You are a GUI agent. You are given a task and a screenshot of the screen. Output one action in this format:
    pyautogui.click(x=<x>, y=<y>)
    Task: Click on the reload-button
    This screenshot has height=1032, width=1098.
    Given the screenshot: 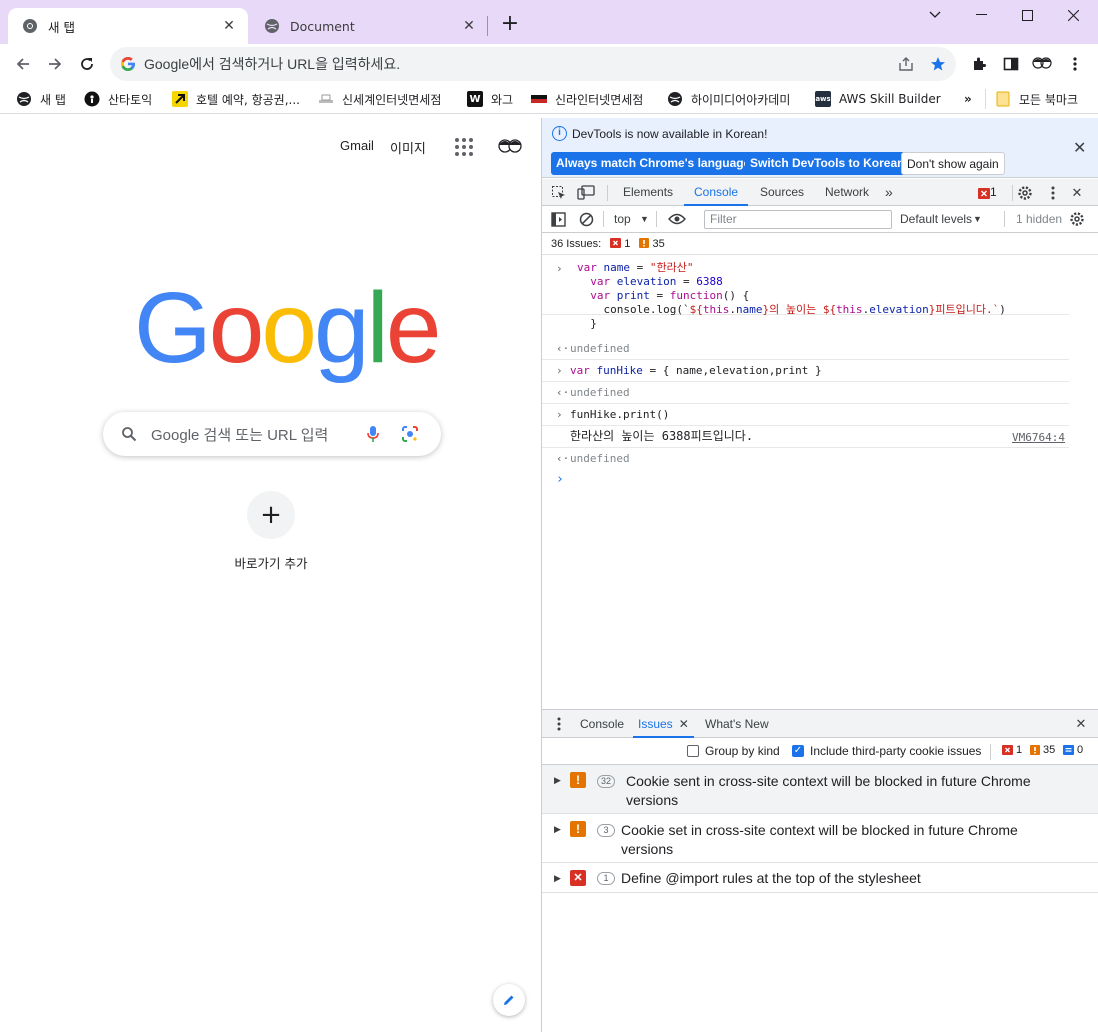 What is the action you would take?
    pyautogui.click(x=87, y=64)
    